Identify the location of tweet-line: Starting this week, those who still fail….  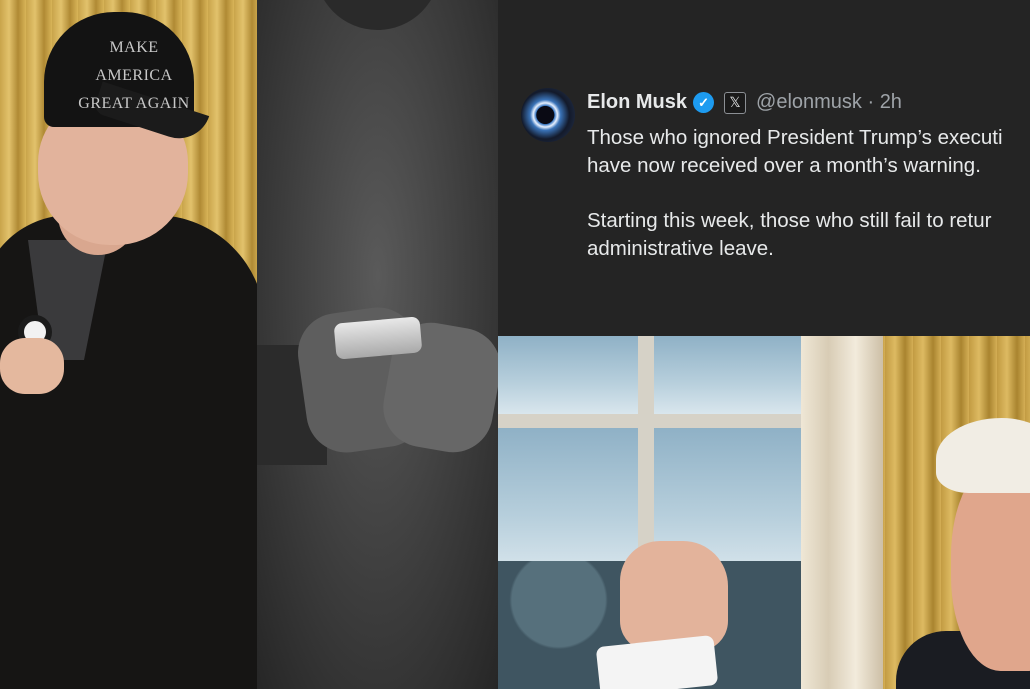
(789, 220).